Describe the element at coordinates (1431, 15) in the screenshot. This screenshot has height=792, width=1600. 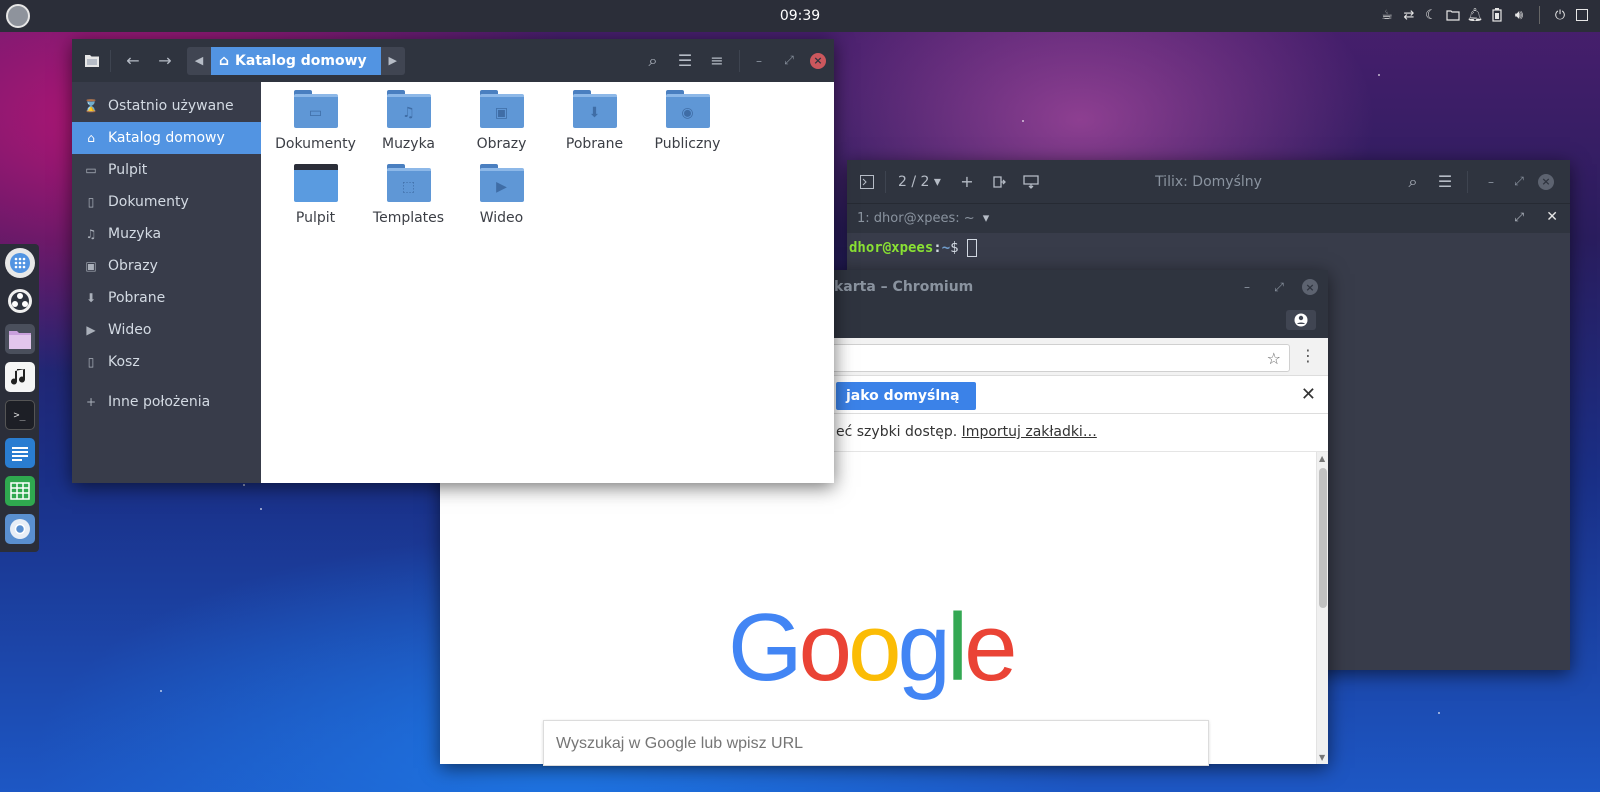
I see `night-mode-icon: ☾` at that location.